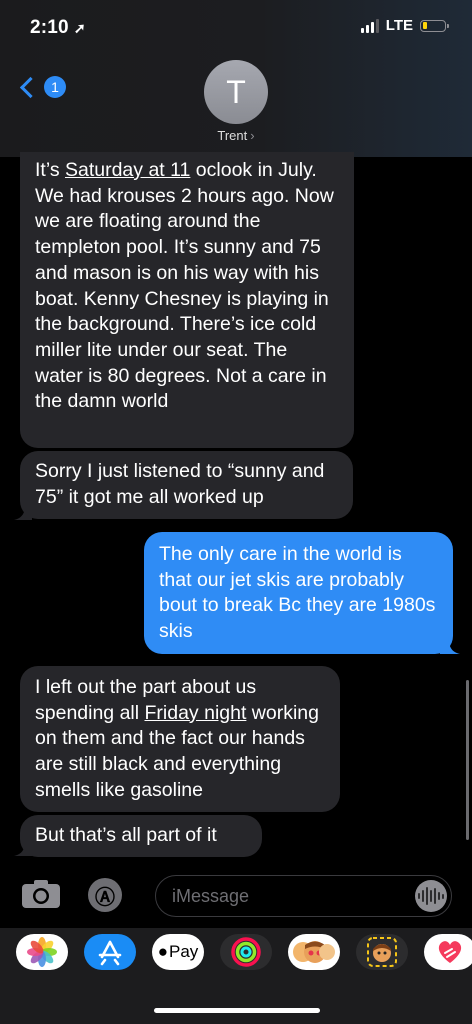 The image size is (472, 1024). What do you see at coordinates (236, 976) in the screenshot?
I see `app-drawer: ● Pay` at bounding box center [236, 976].